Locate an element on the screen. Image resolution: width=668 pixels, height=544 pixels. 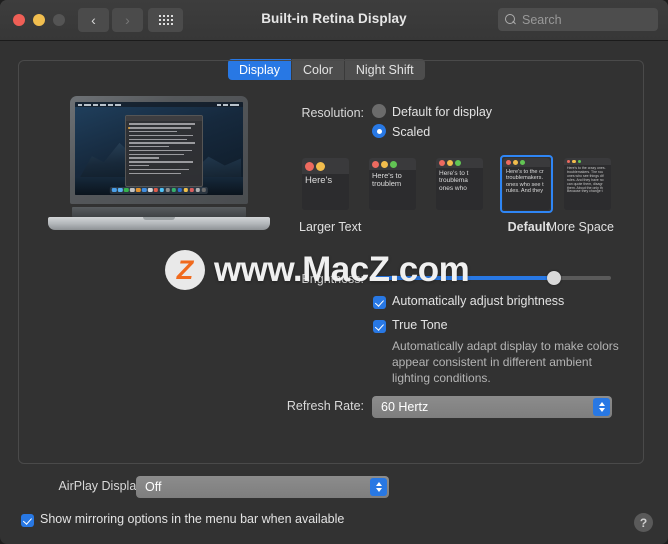
resolution-thumbnail-mid: Here's to t troublema ones who is located at coordinates (459, 184).